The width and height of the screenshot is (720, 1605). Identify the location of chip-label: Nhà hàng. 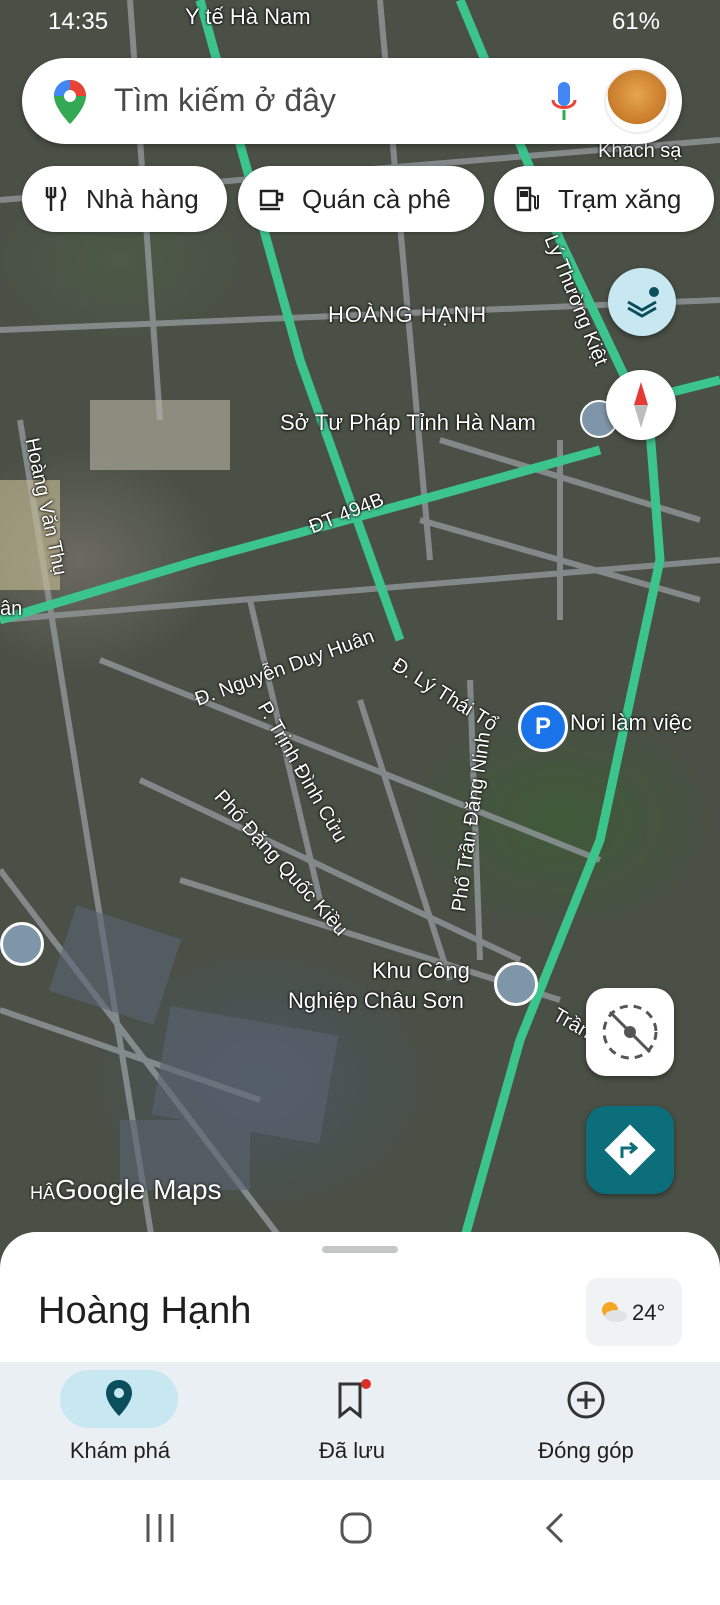
(142, 198).